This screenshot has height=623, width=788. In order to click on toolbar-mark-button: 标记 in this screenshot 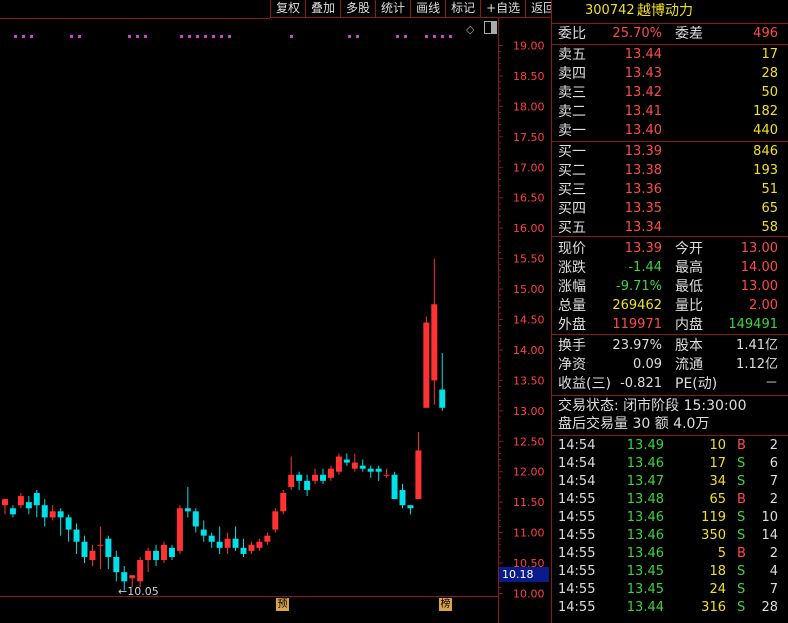, I will do `click(463, 9)`.